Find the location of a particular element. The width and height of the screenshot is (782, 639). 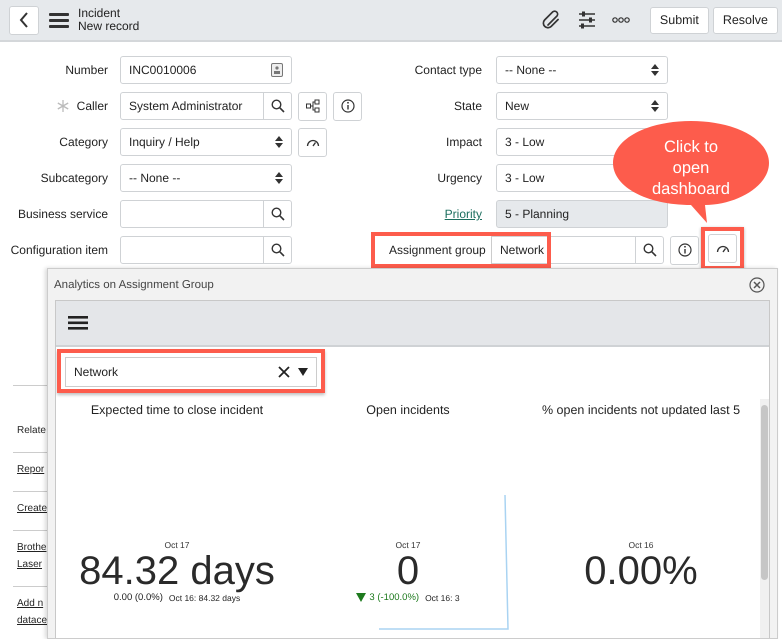

score-value: 84.32 days is located at coordinates (177, 571).